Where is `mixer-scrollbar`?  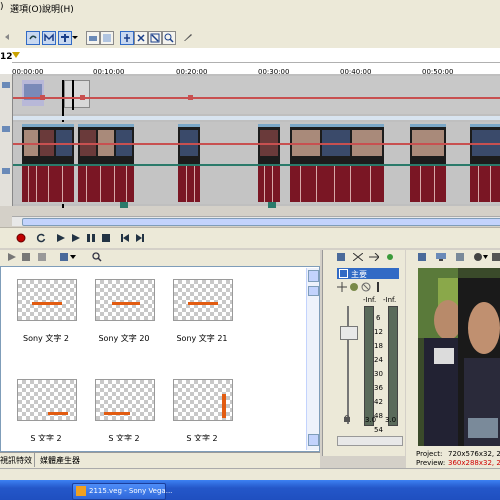 mixer-scrollbar is located at coordinates (370, 441).